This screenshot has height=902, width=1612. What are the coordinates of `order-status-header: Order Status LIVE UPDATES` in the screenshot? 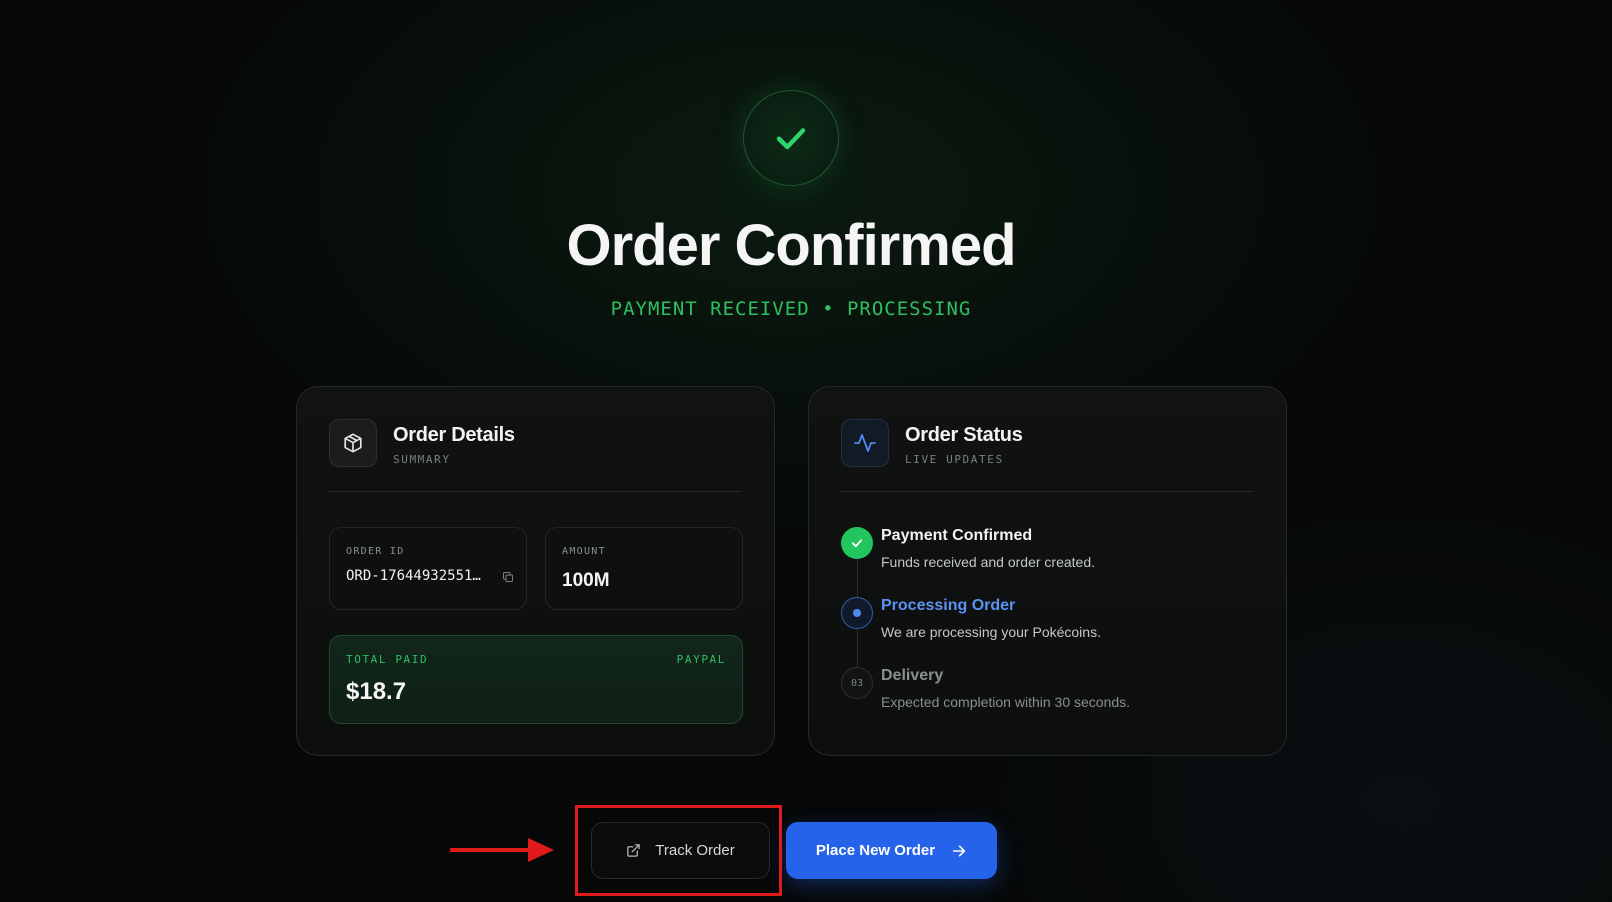 It's located at (1047, 455).